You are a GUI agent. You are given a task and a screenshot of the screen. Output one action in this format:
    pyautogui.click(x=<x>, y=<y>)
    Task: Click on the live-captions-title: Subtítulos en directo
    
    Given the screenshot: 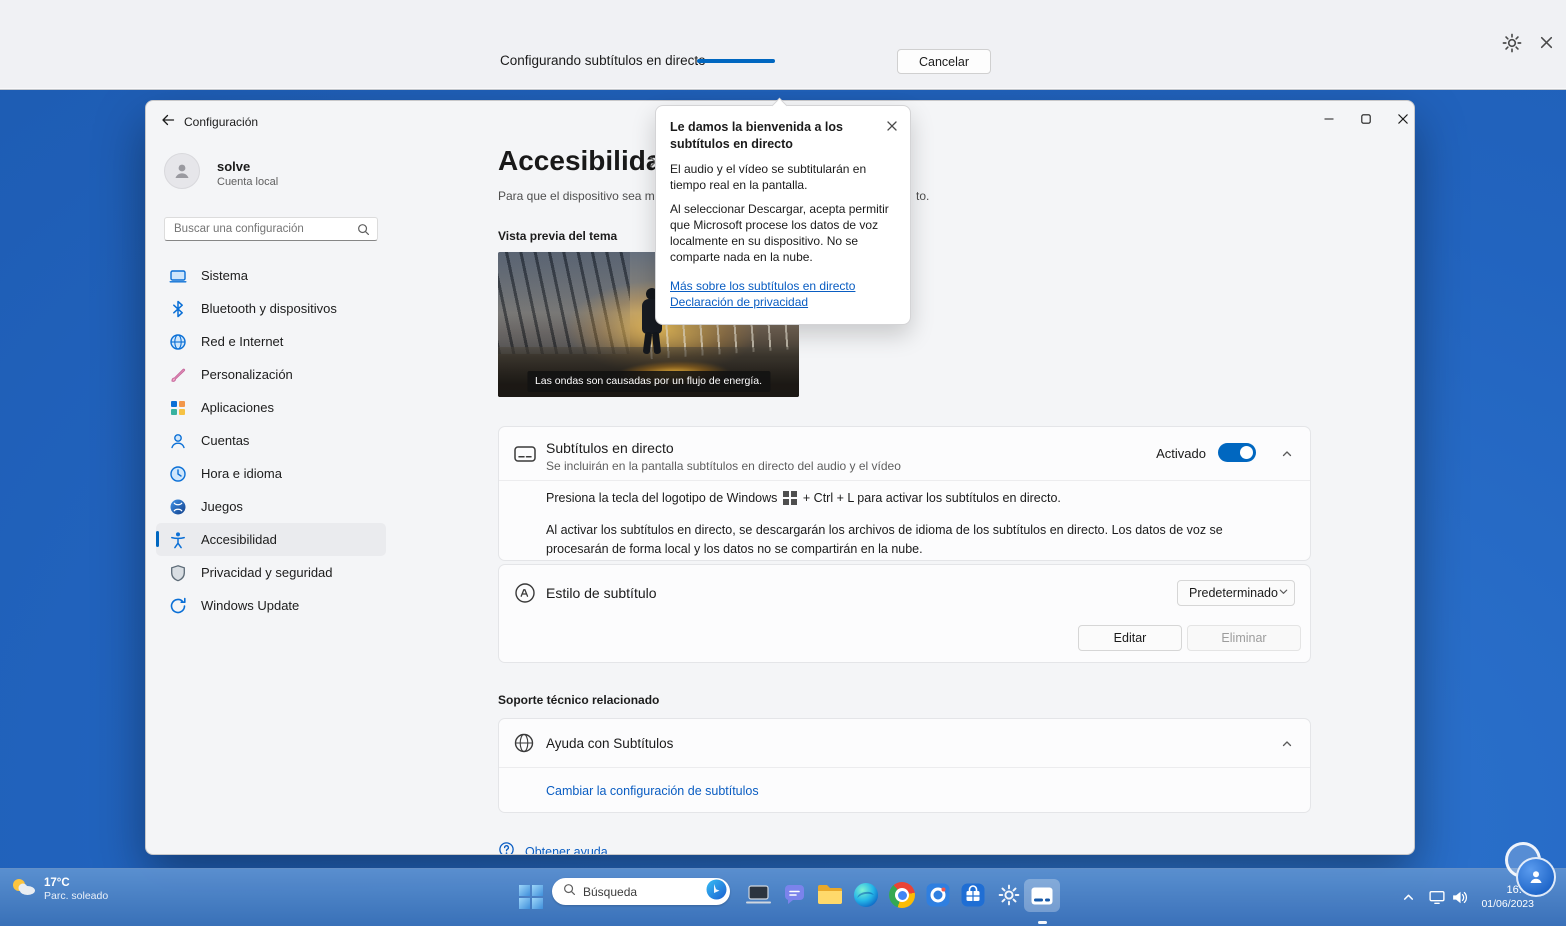 What is the action you would take?
    pyautogui.click(x=610, y=448)
    